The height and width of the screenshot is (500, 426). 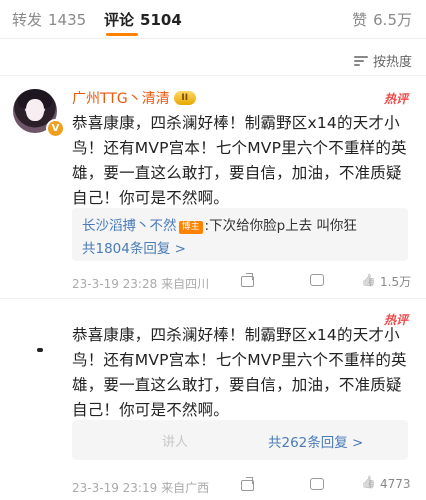 I want to click on reply-count-link: 共1804条回复 >, so click(x=134, y=247).